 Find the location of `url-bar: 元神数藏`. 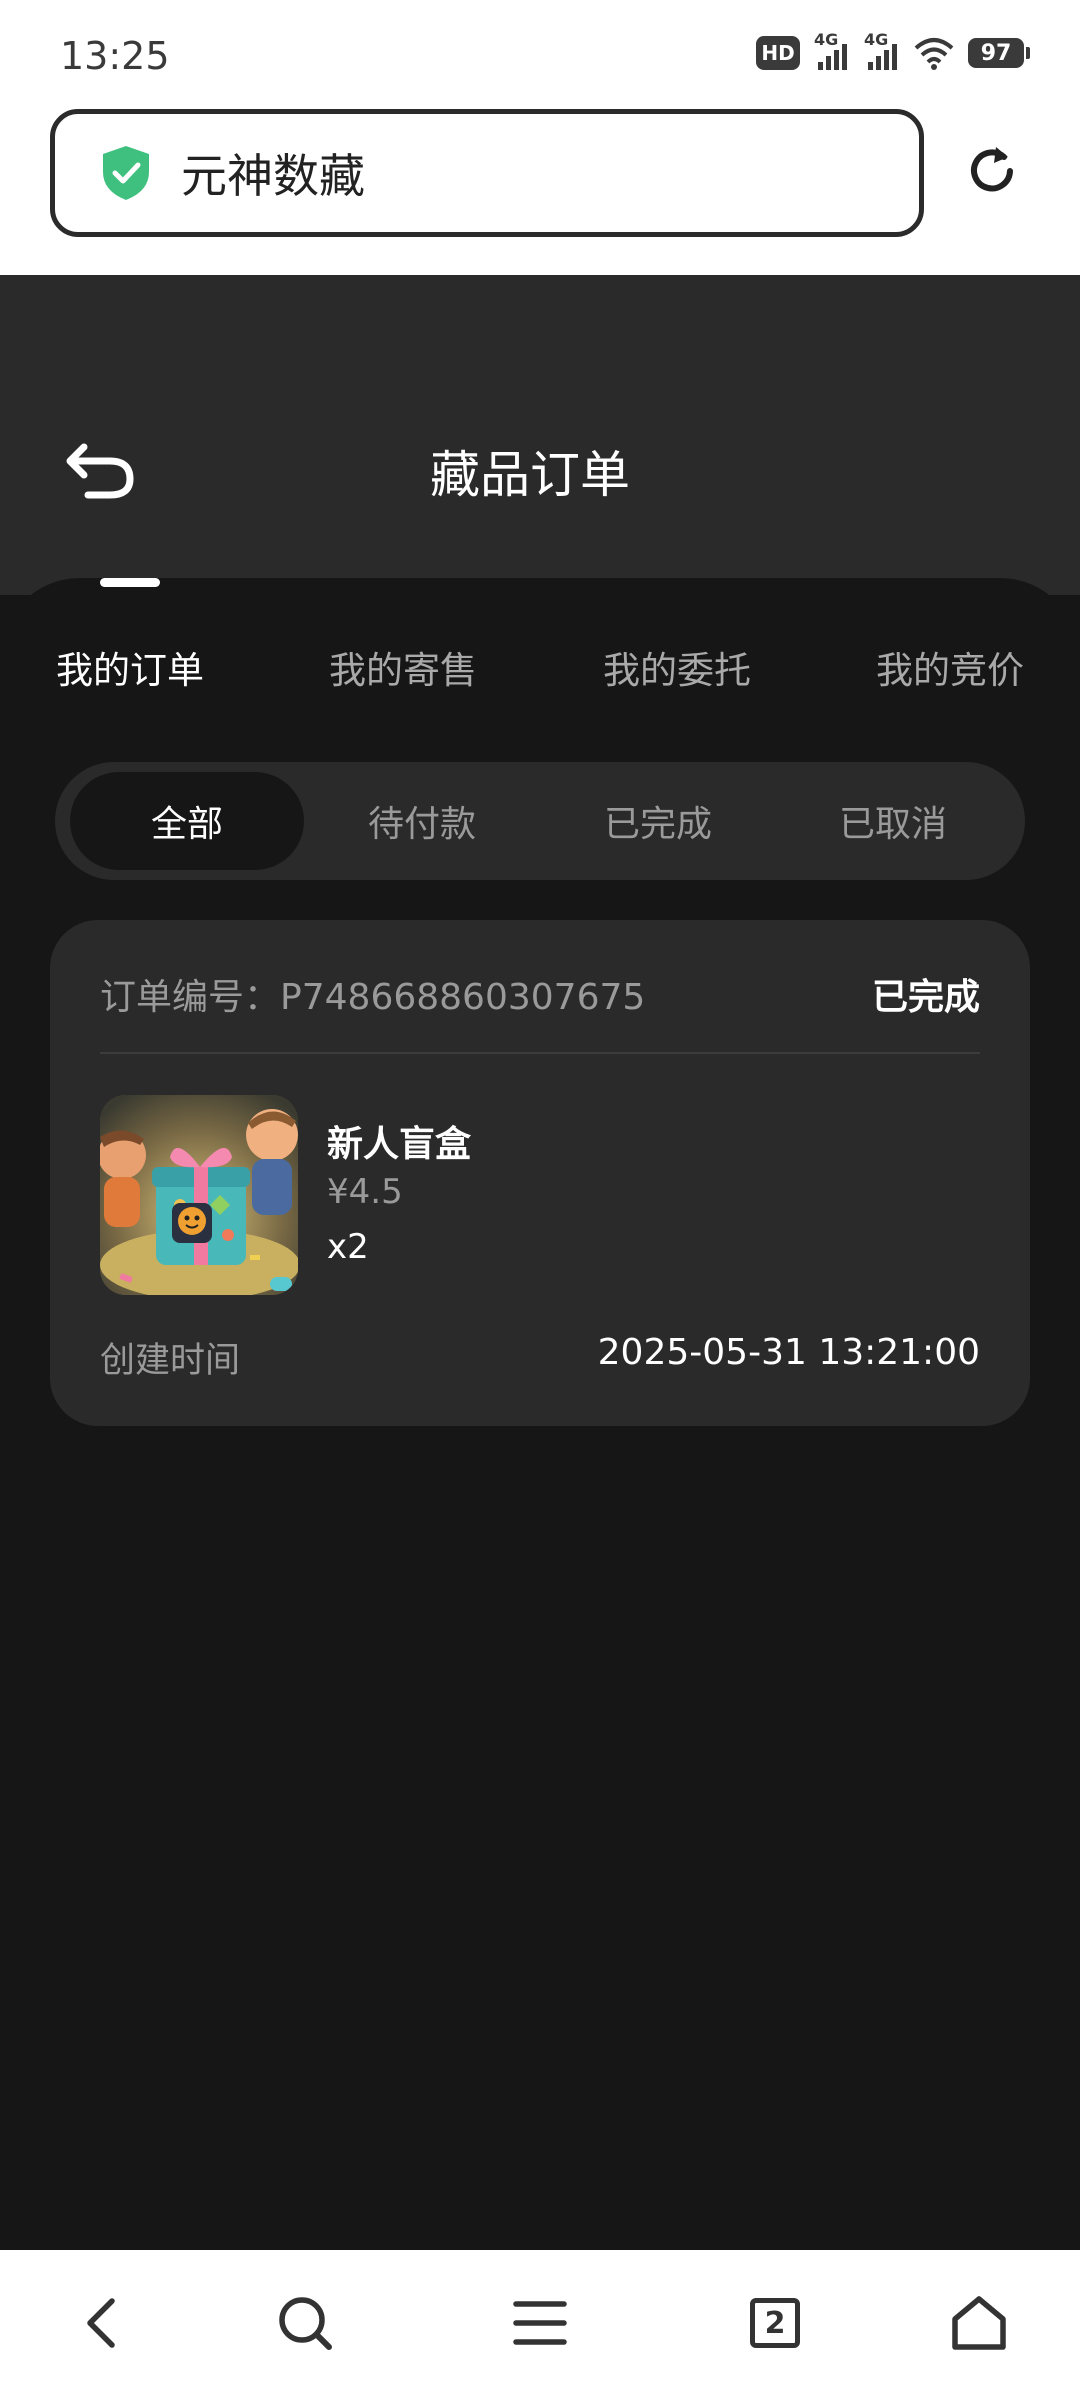

url-bar: 元神数藏 is located at coordinates (487, 173).